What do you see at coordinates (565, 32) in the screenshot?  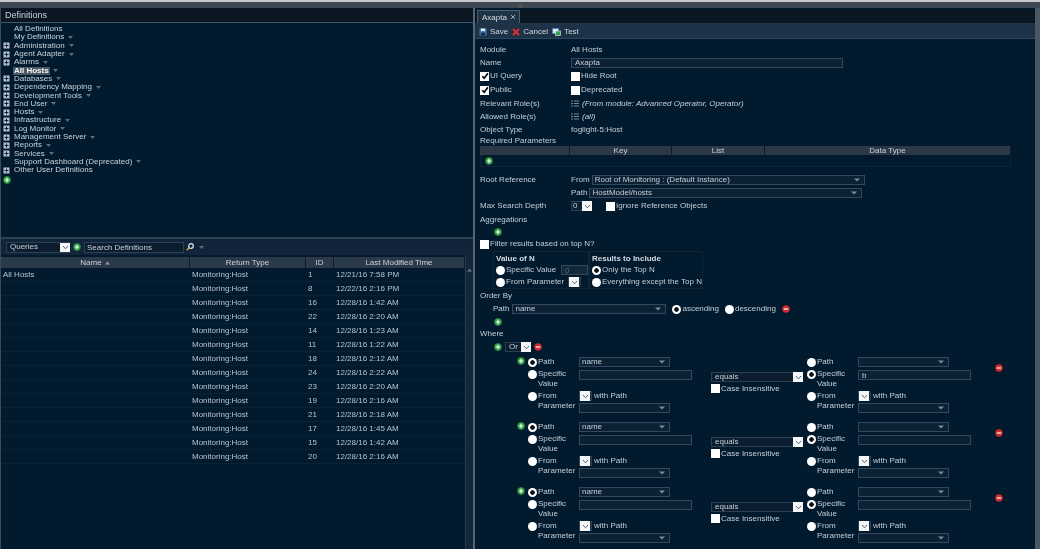 I see `test-button: Test` at bounding box center [565, 32].